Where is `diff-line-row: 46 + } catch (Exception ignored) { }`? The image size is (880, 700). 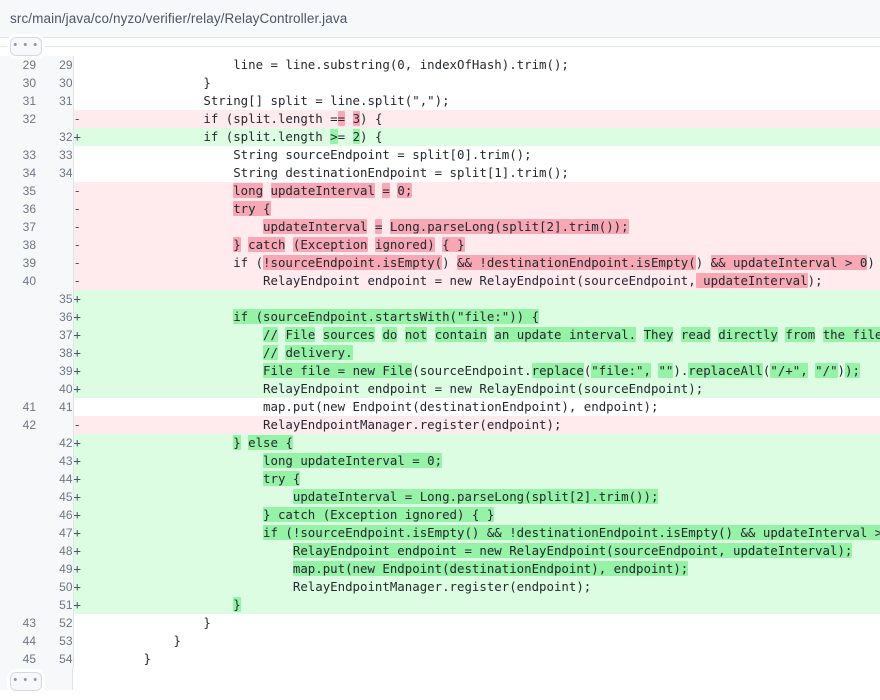
diff-line-row: 46 + } catch (Exception ignored) { } is located at coordinates (440, 515).